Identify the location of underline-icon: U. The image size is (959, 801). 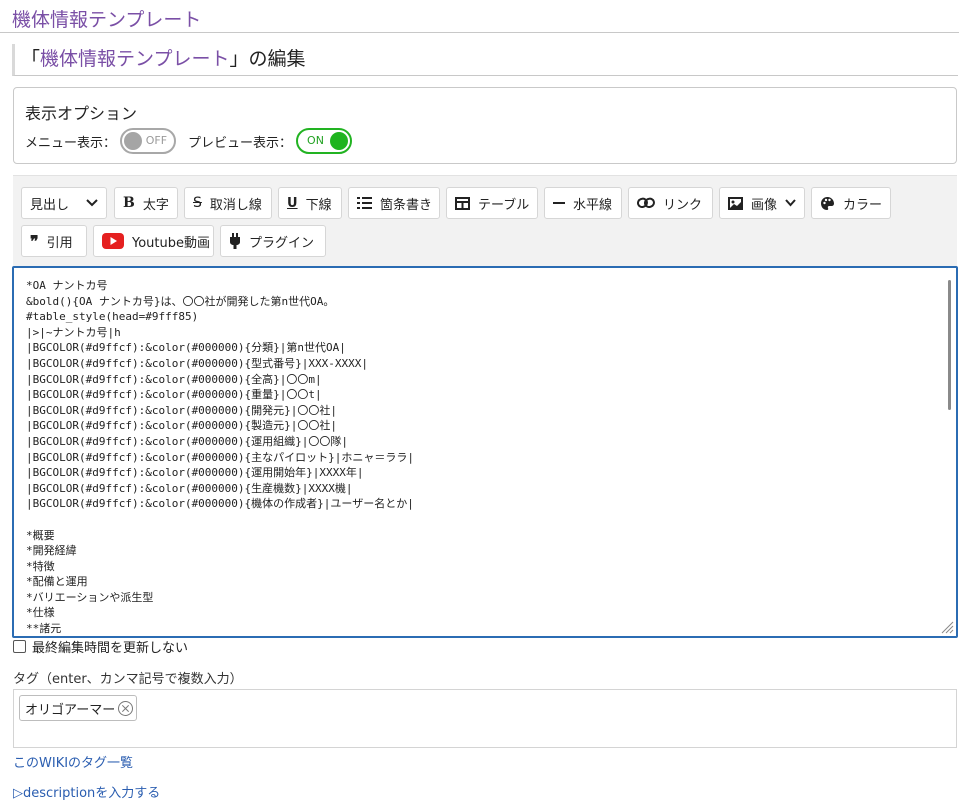
(292, 203).